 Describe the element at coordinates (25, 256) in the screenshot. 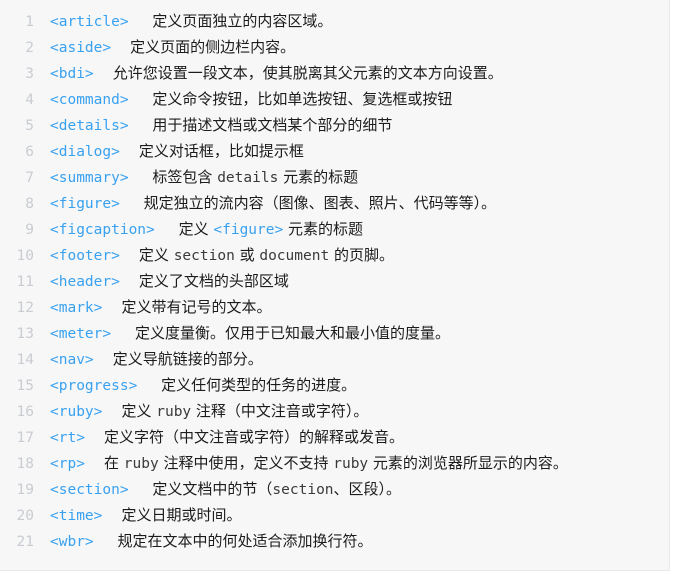

I see `line-number: 10` at that location.